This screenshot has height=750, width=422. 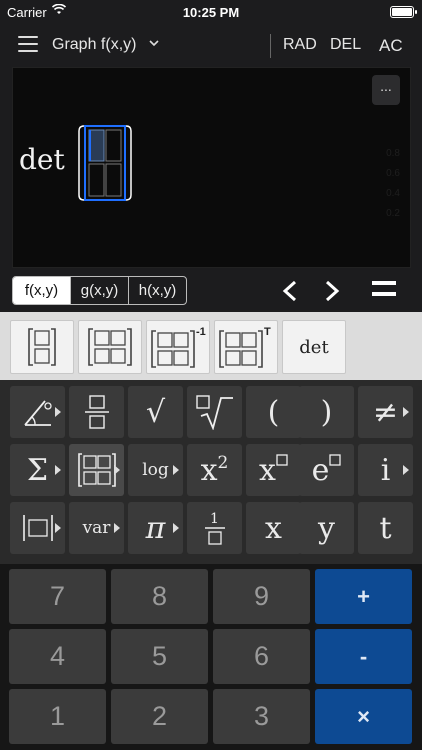 I want to click on status-time: 10:25 PM, so click(x=211, y=12).